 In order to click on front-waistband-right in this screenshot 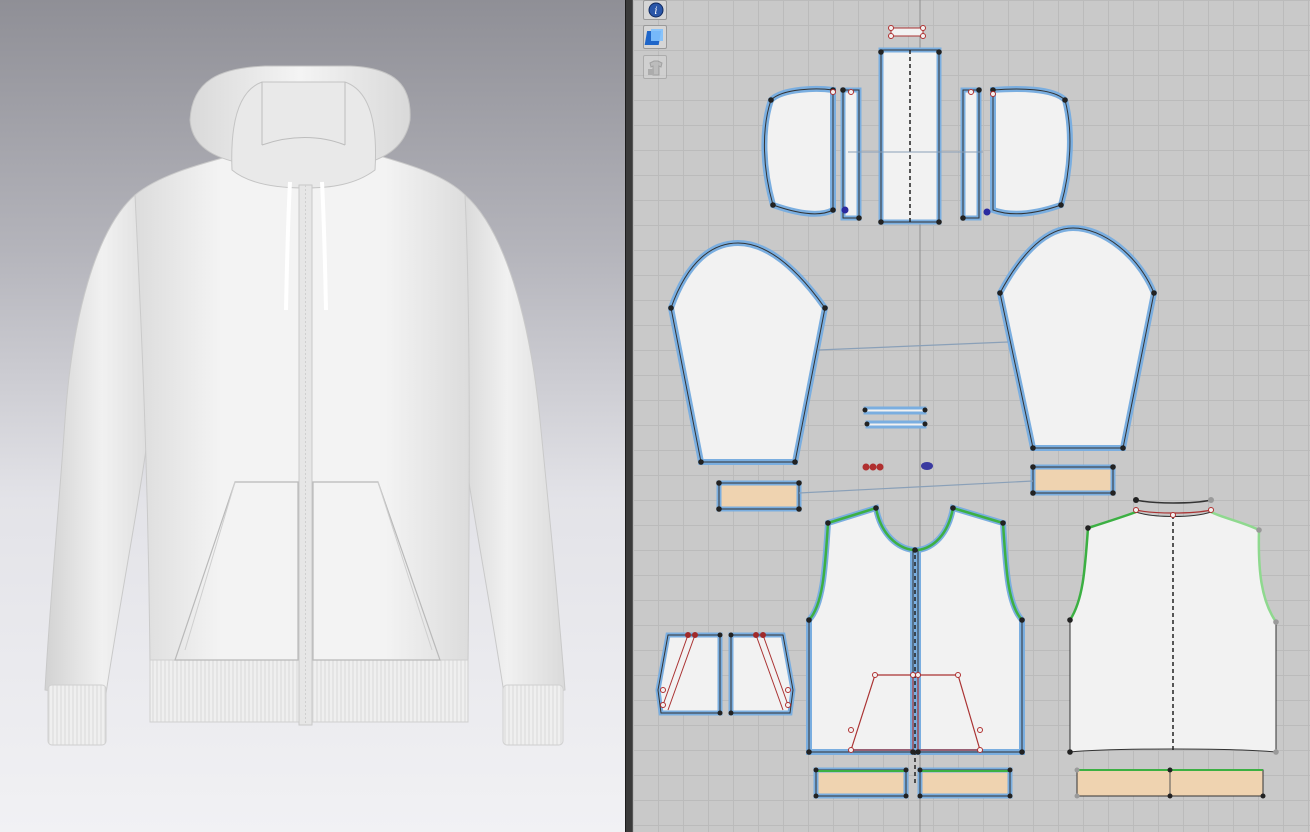, I will do `click(965, 783)`.